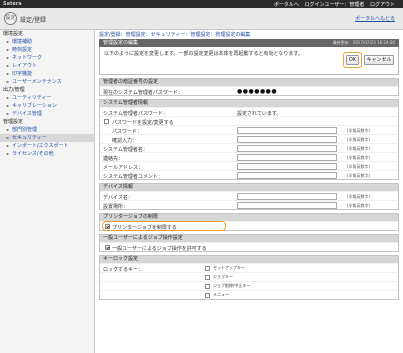 The image size is (403, 353). What do you see at coordinates (379, 60) in the screenshot?
I see `cancel-button: キャンセル` at bounding box center [379, 60].